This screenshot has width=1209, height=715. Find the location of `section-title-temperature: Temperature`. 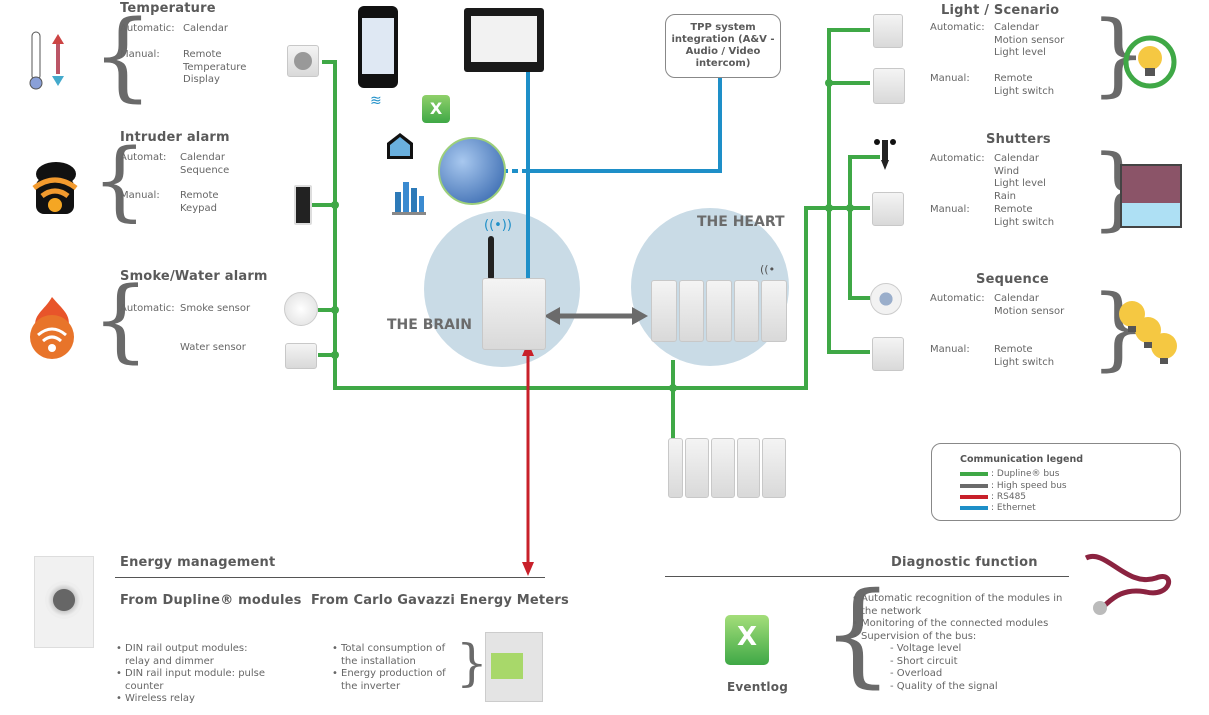

section-title-temperature: Temperature is located at coordinates (168, 8).